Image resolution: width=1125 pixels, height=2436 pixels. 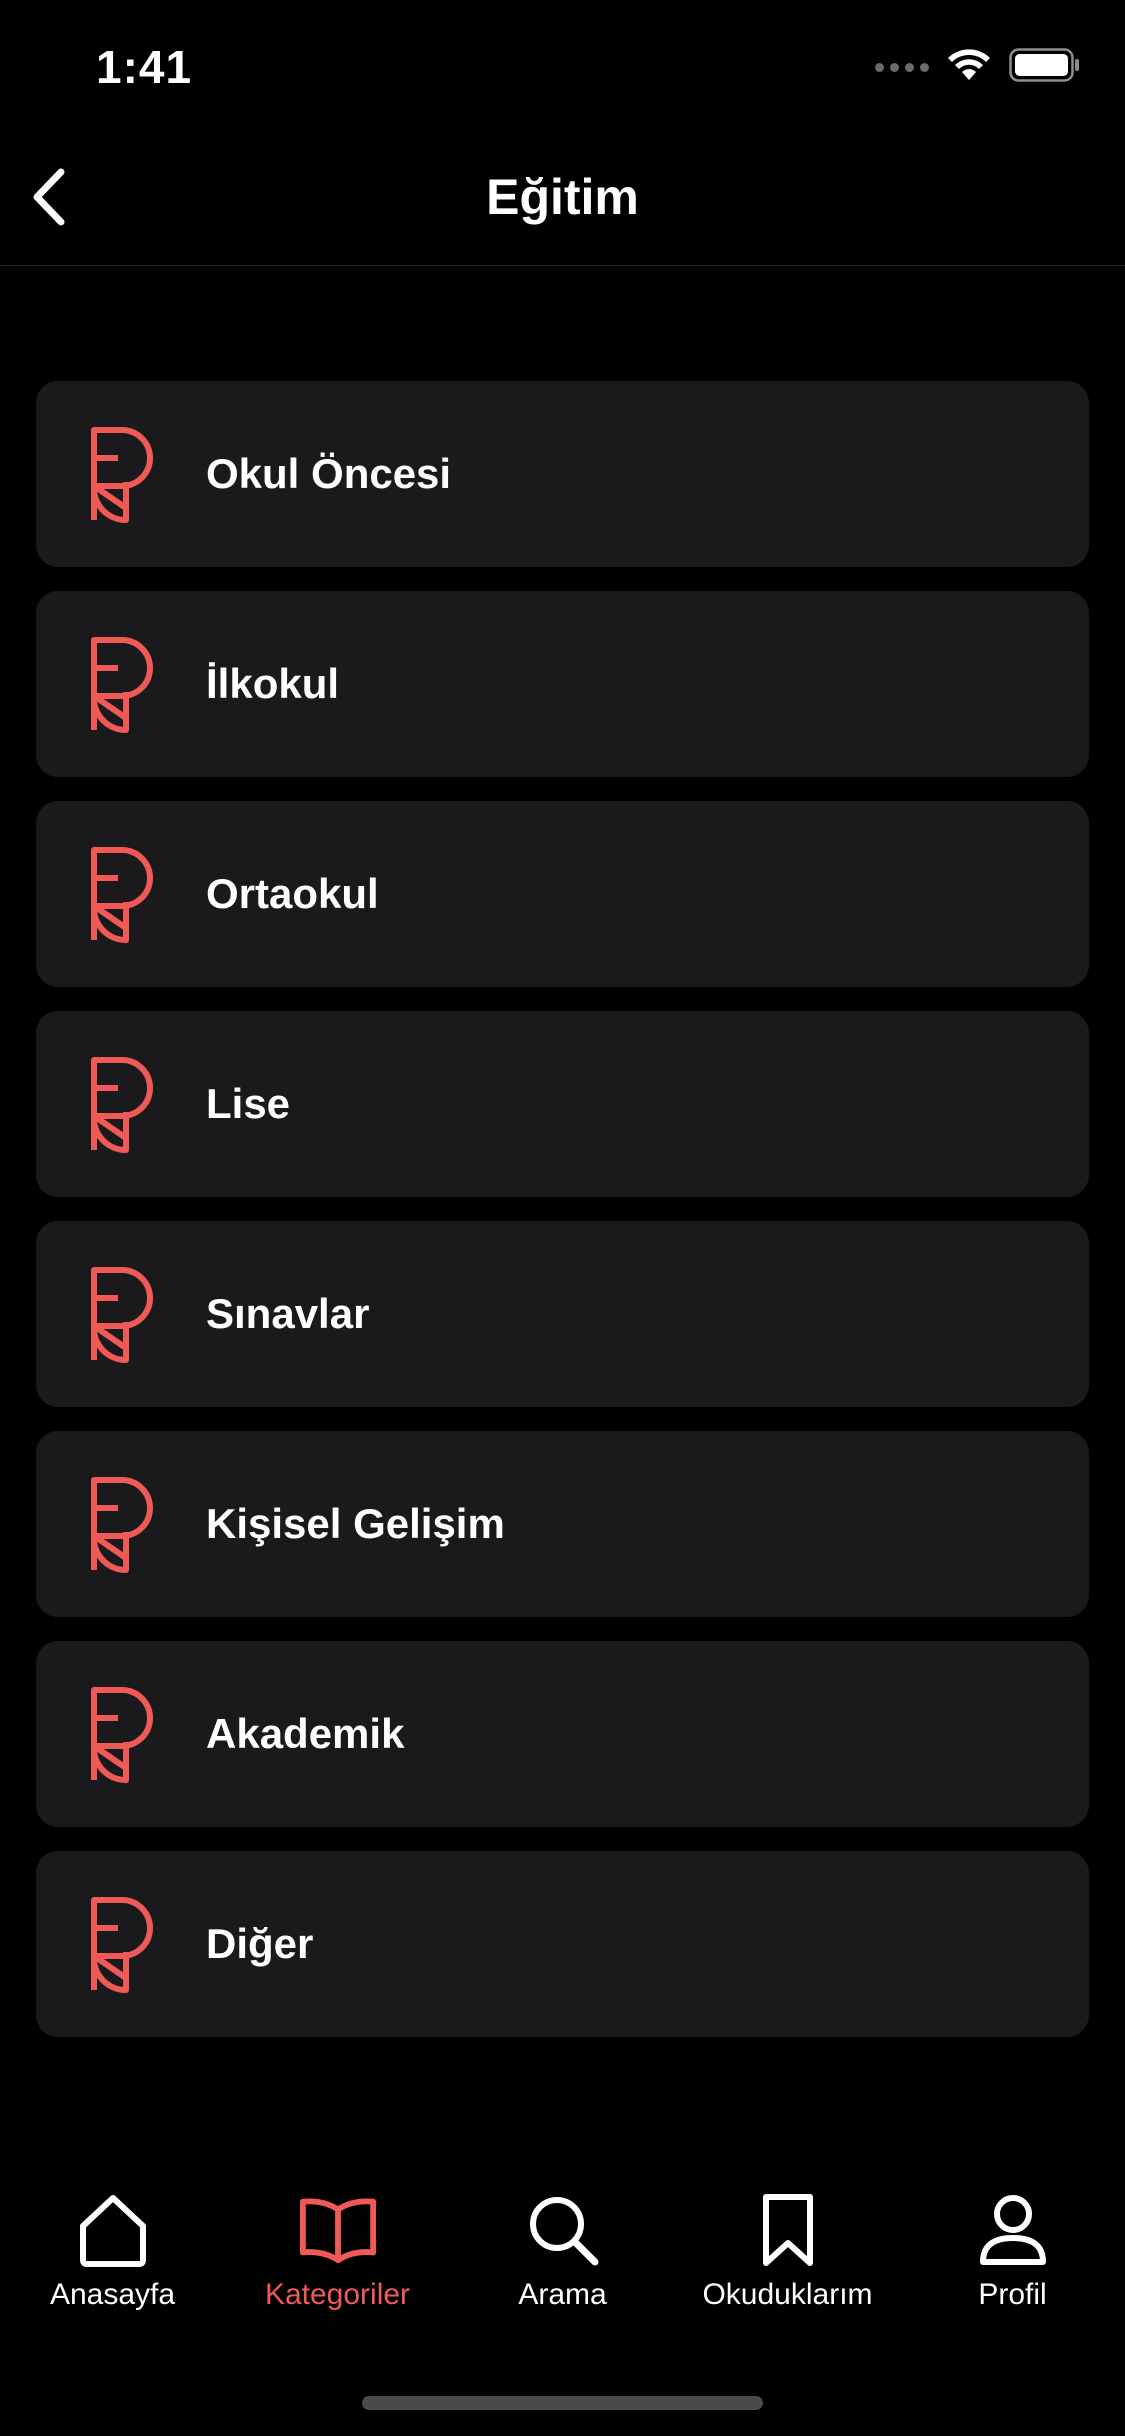 I want to click on category-item-ortaokul: Ortaokul, so click(x=562, y=894).